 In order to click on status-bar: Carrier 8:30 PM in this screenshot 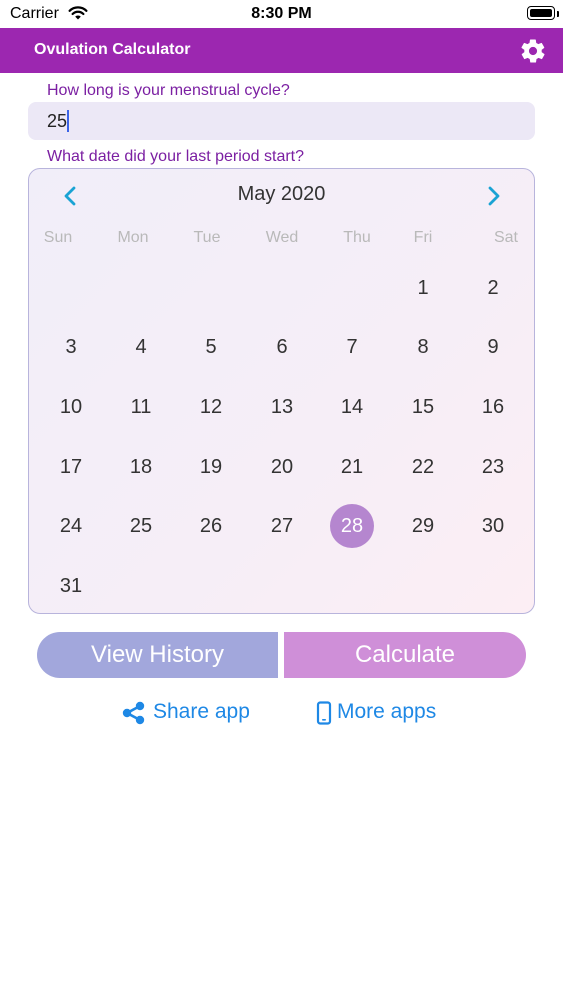, I will do `click(281, 14)`.